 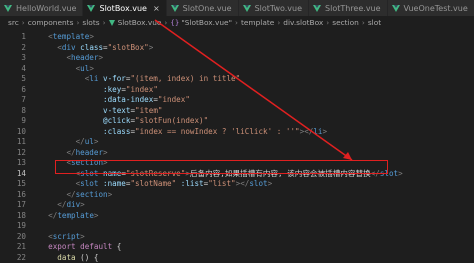 I want to click on code-line: 5 <li v-for="(item, index) in title", so click(x=237, y=78).